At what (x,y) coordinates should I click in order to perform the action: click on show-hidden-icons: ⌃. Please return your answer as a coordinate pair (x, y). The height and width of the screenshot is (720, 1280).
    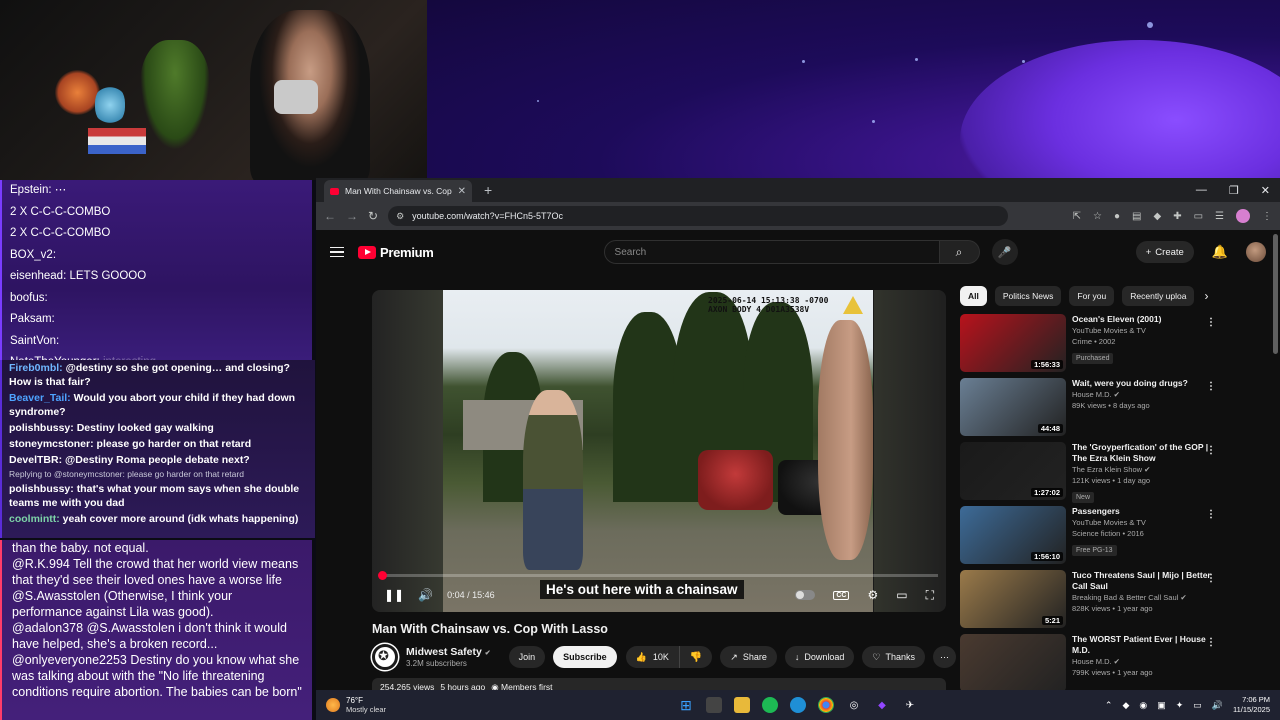
    Looking at the image, I should click on (1109, 705).